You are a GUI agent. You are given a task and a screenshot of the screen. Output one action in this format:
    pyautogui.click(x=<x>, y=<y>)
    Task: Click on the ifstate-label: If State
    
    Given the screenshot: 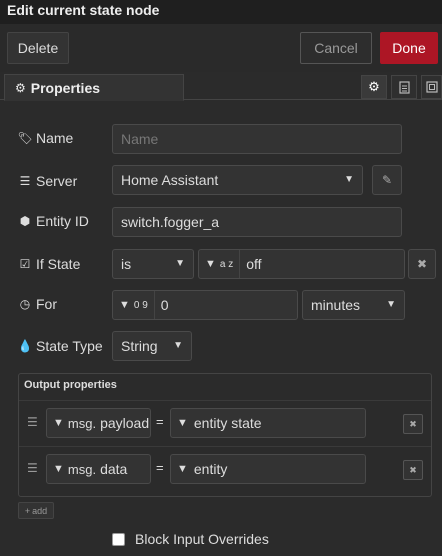 What is the action you would take?
    pyautogui.click(x=58, y=264)
    